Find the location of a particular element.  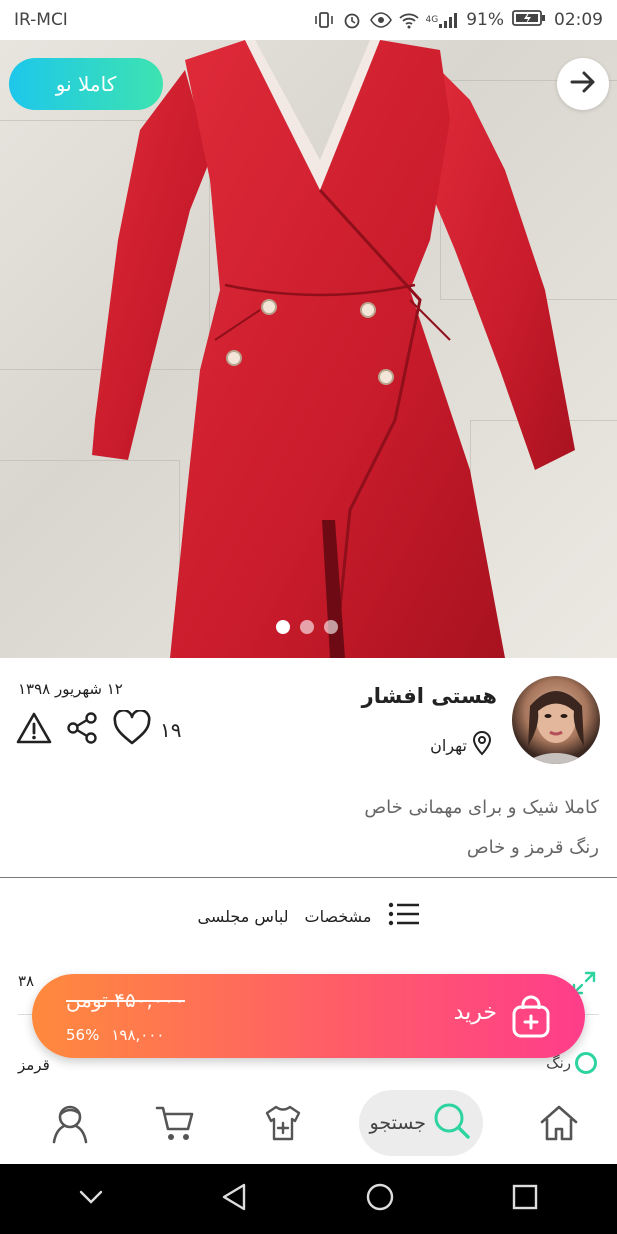

shopping-bag-icon is located at coordinates (531, 1018).